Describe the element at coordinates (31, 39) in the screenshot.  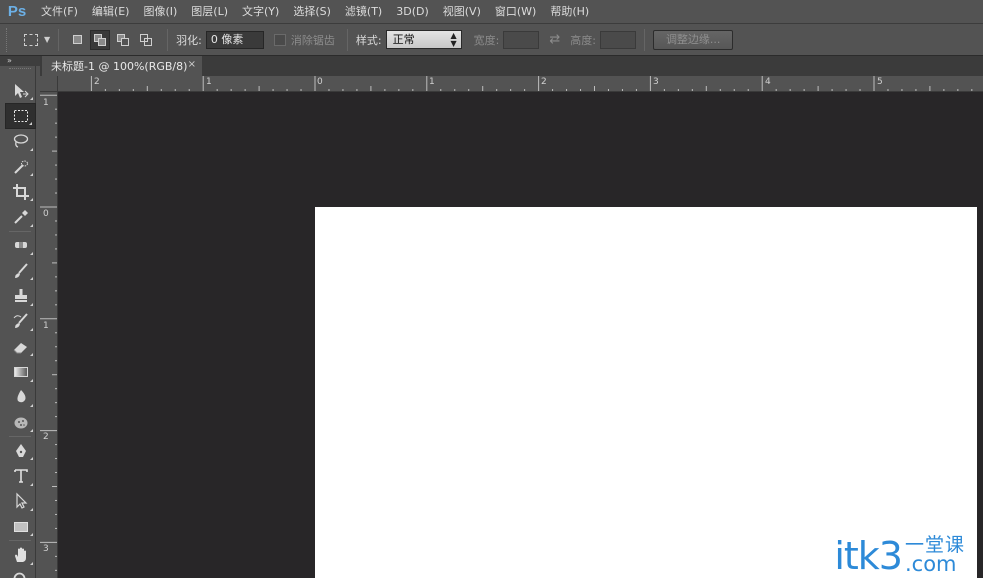
I see `rectangular-marquee-icon` at that location.